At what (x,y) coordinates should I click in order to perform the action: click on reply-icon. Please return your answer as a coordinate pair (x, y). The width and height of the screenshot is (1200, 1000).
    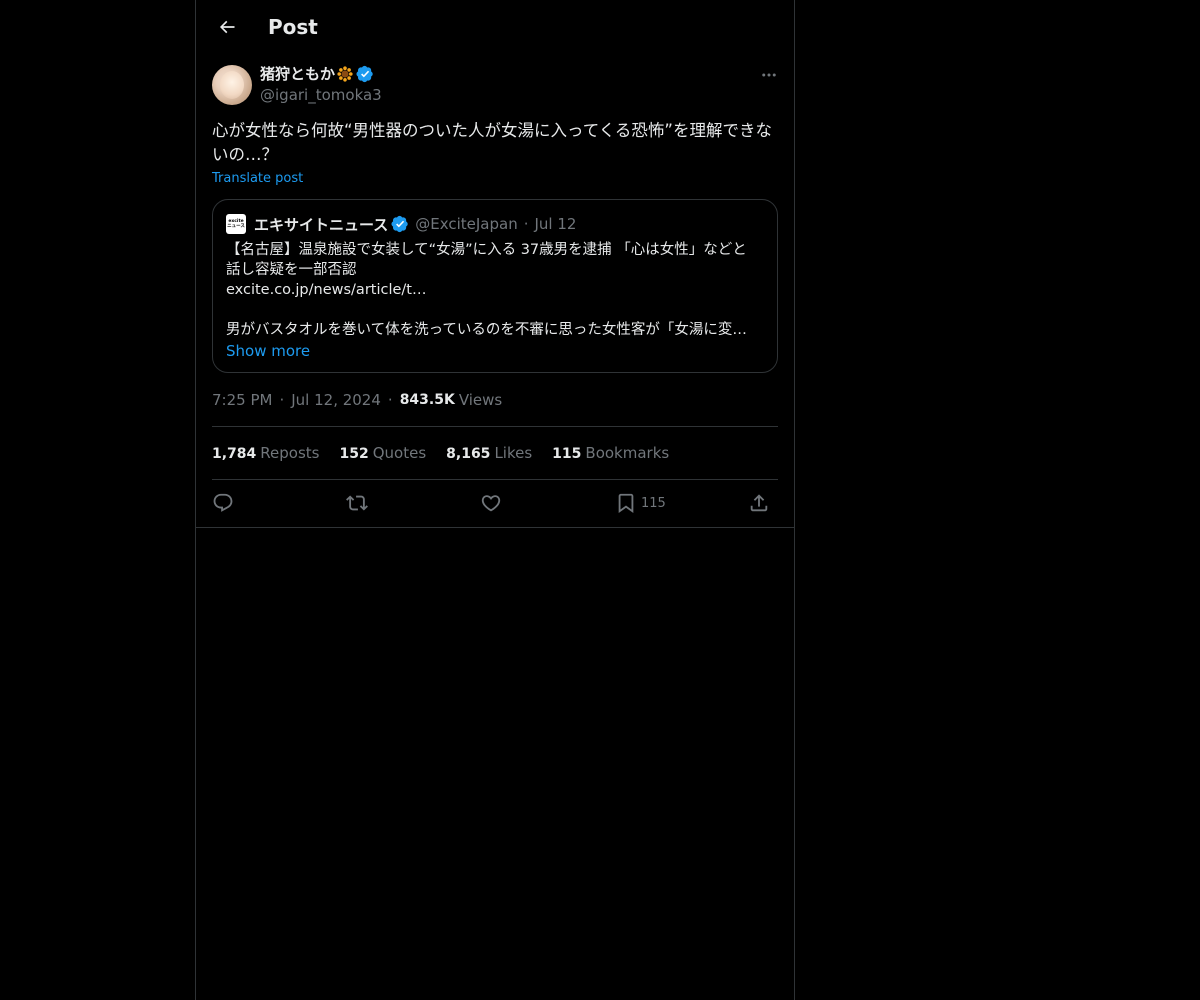
    Looking at the image, I should click on (223, 502).